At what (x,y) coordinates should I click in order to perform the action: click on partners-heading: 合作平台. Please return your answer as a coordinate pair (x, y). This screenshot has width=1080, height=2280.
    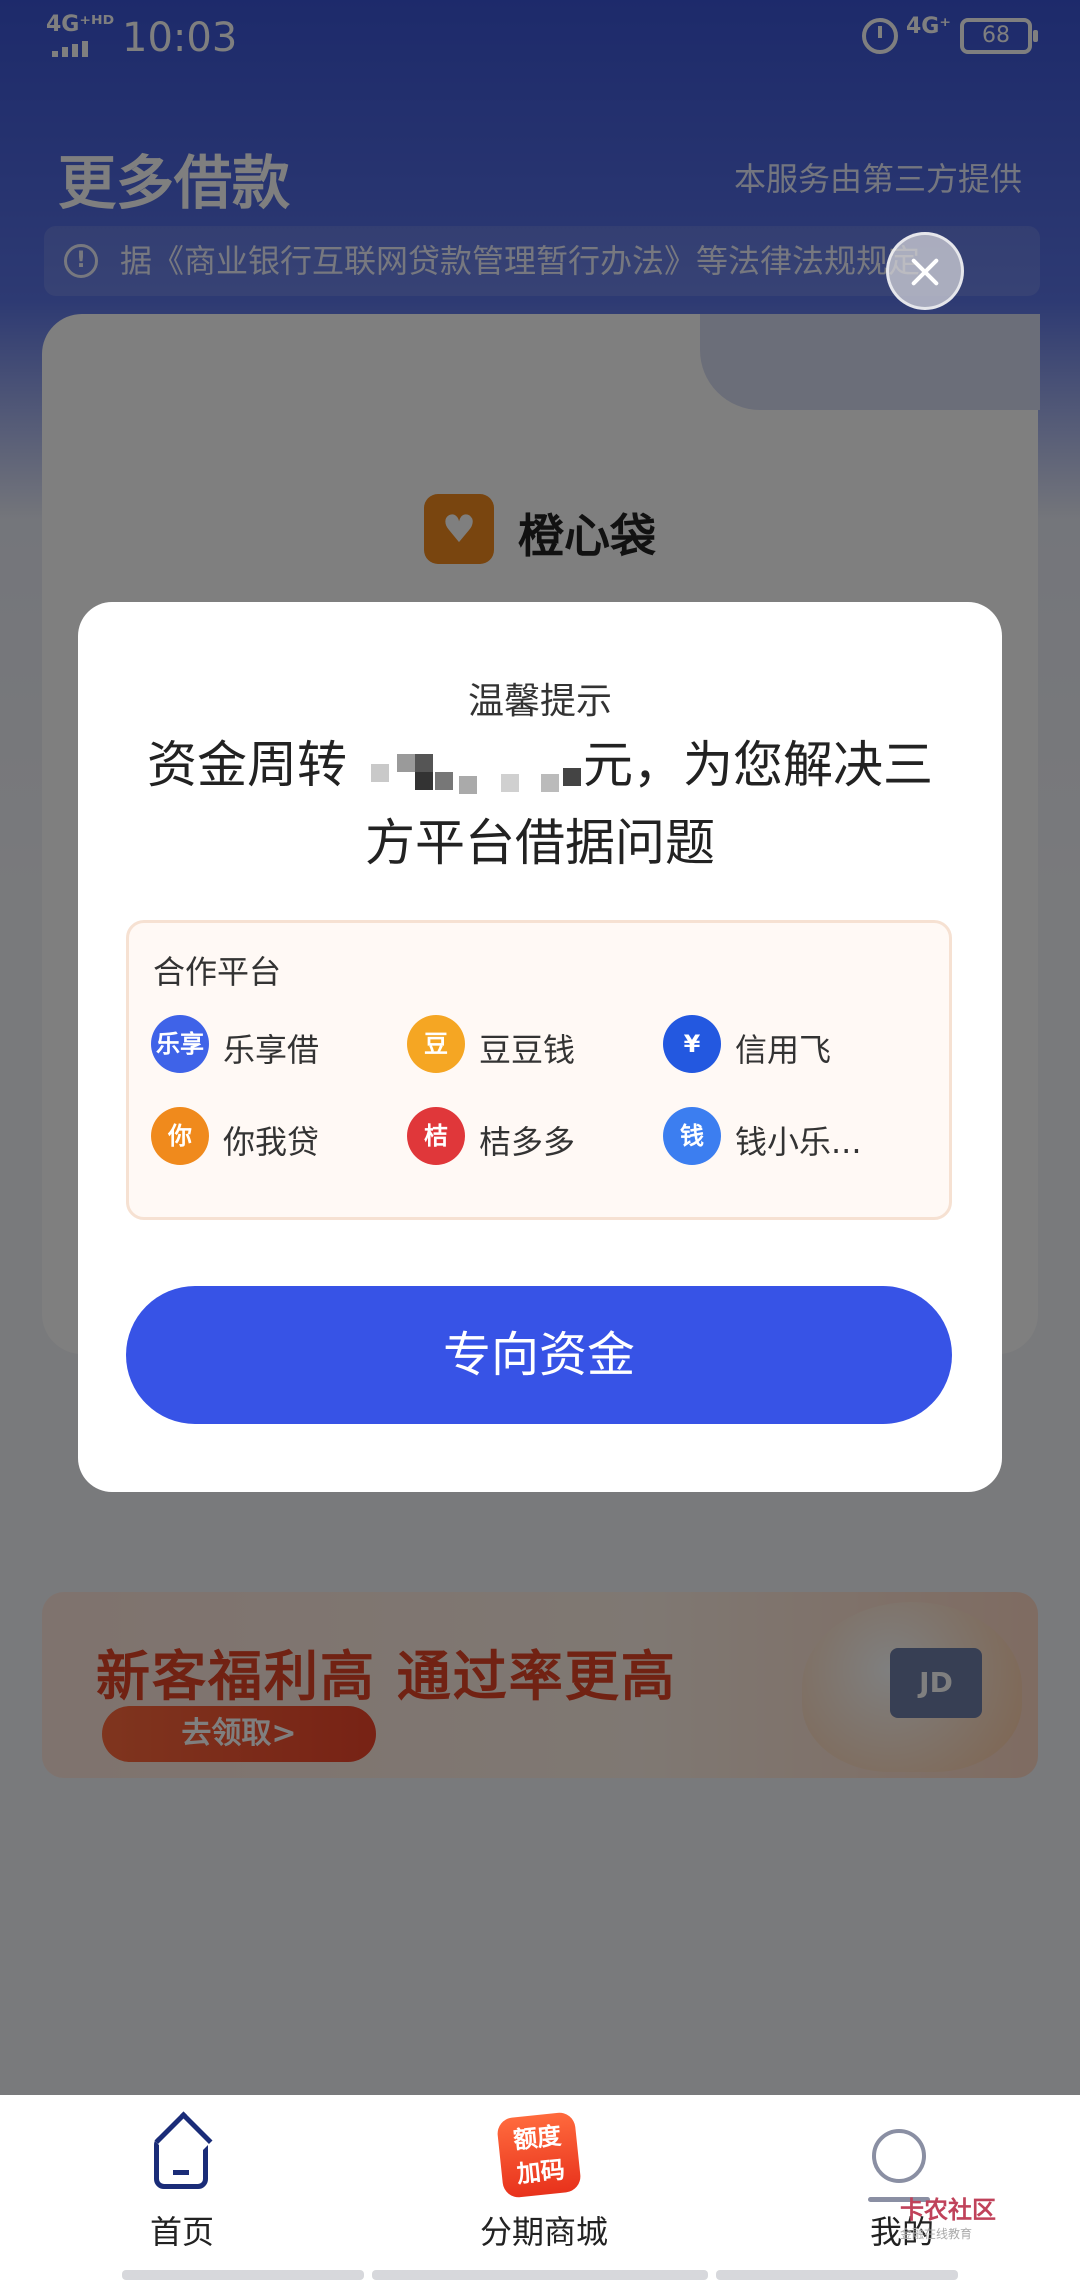
    Looking at the image, I should click on (217, 972).